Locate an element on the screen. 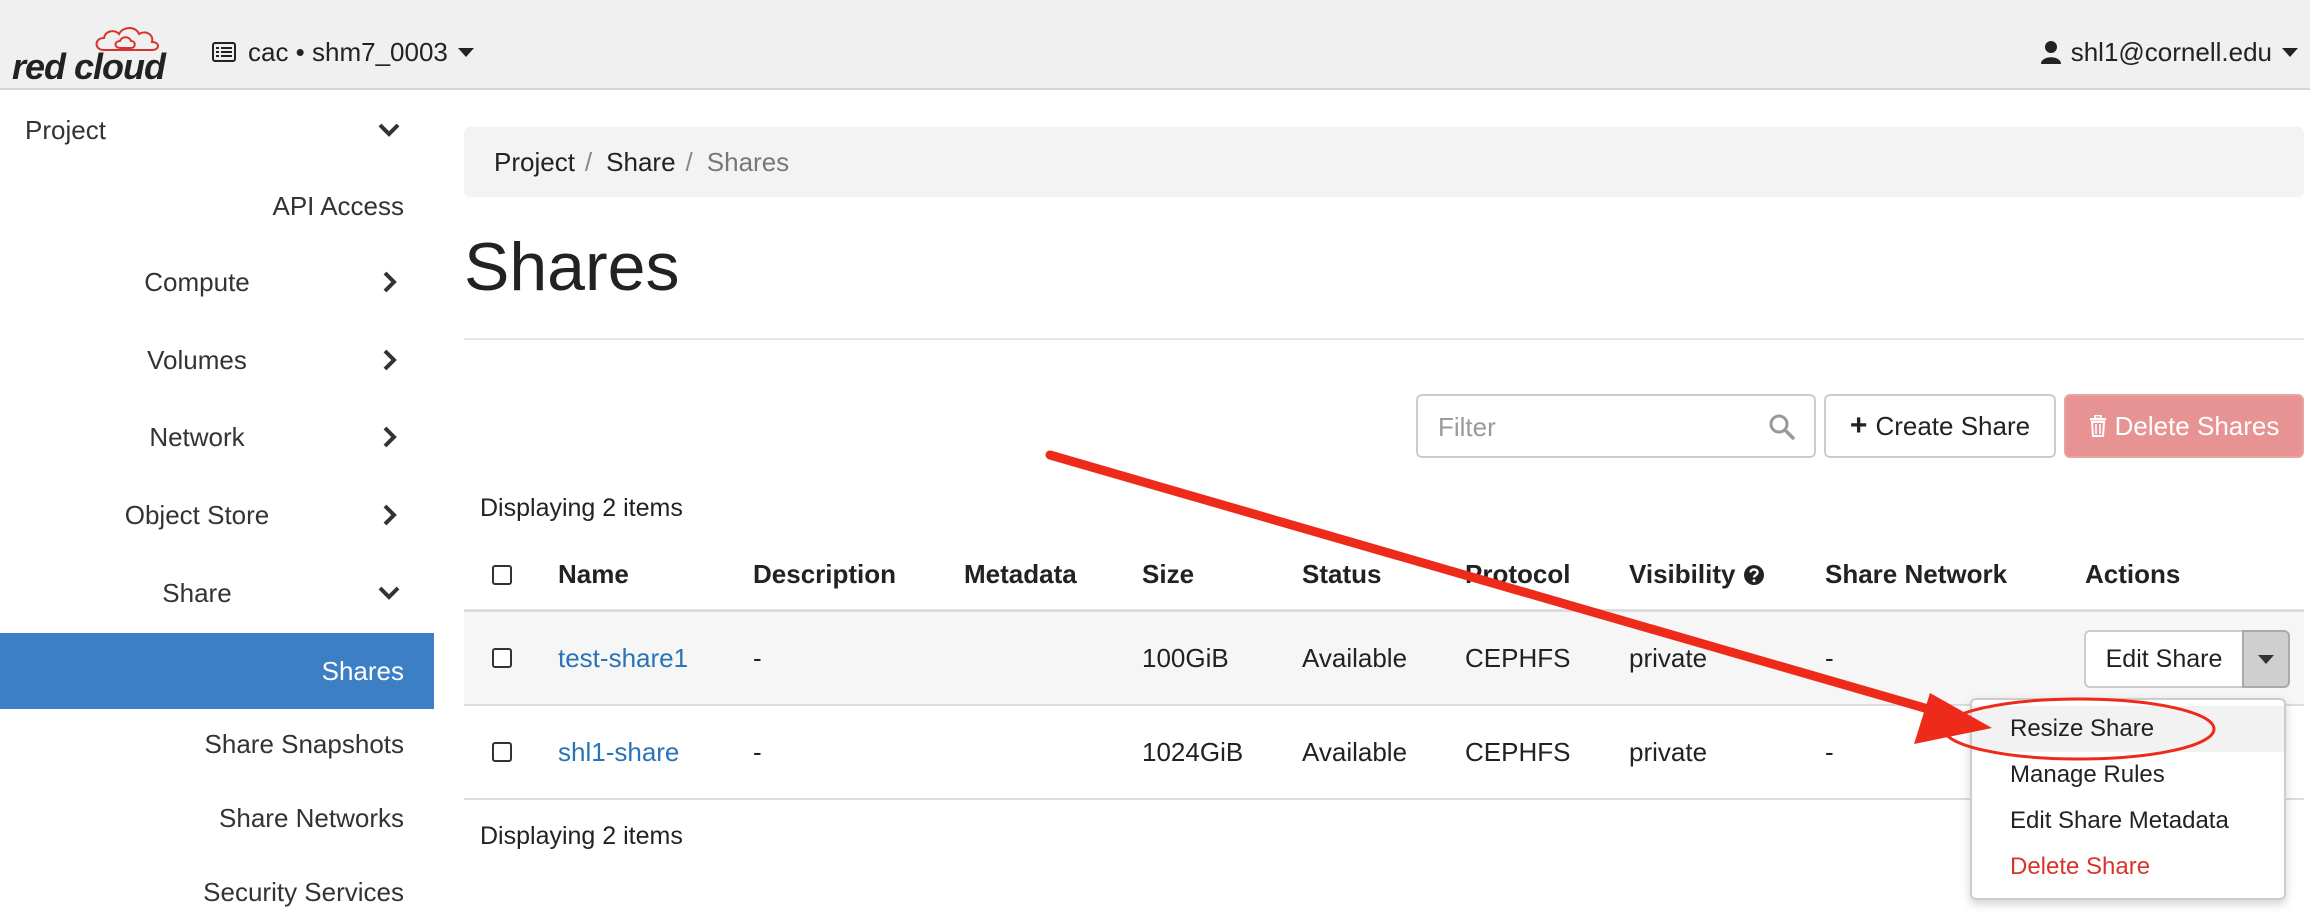 This screenshot has height=916, width=2310. question-circle-icon is located at coordinates (1754, 575).